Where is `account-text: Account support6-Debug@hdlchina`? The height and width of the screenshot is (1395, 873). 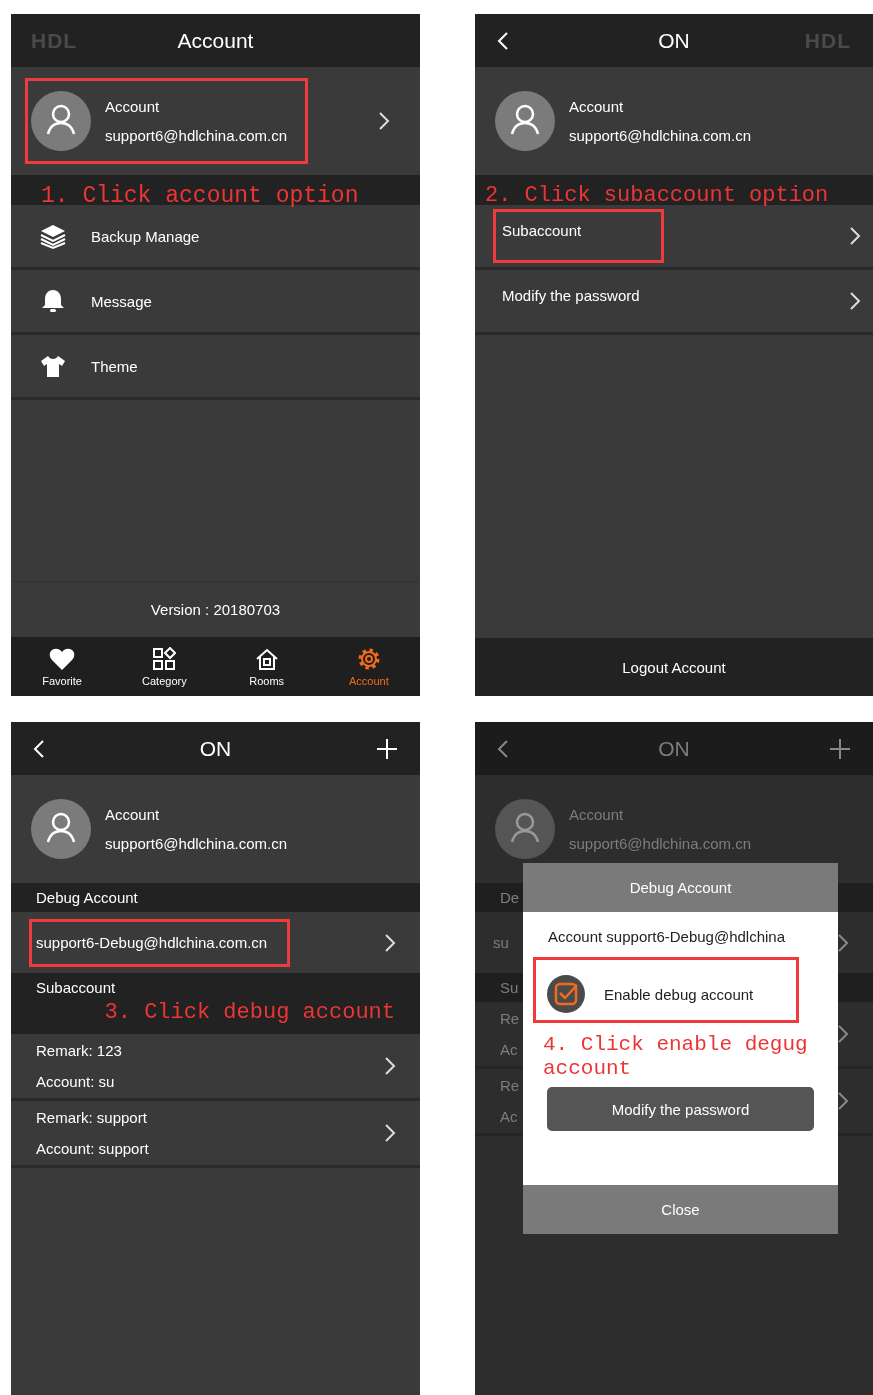
account-text: Account support6-Debug@hdlchina is located at coordinates (667, 936).